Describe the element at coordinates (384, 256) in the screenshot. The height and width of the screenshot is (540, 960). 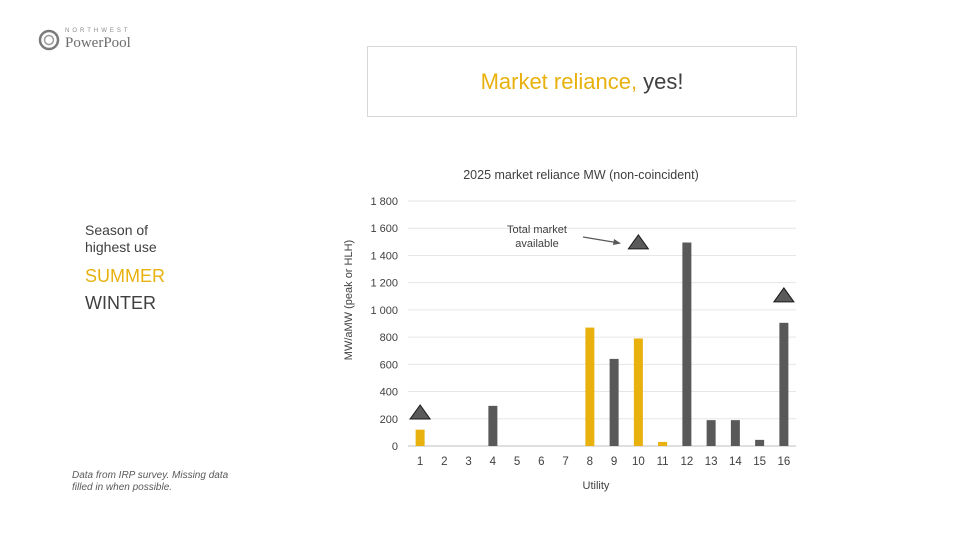
I see `y-tick-label: 1 400` at that location.